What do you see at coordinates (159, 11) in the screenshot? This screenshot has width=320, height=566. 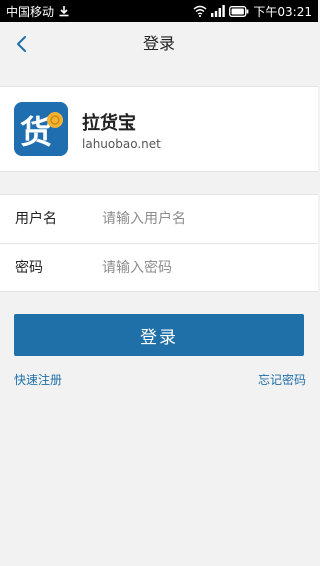 I see `status-bar: 中国移动 下午03:21` at bounding box center [159, 11].